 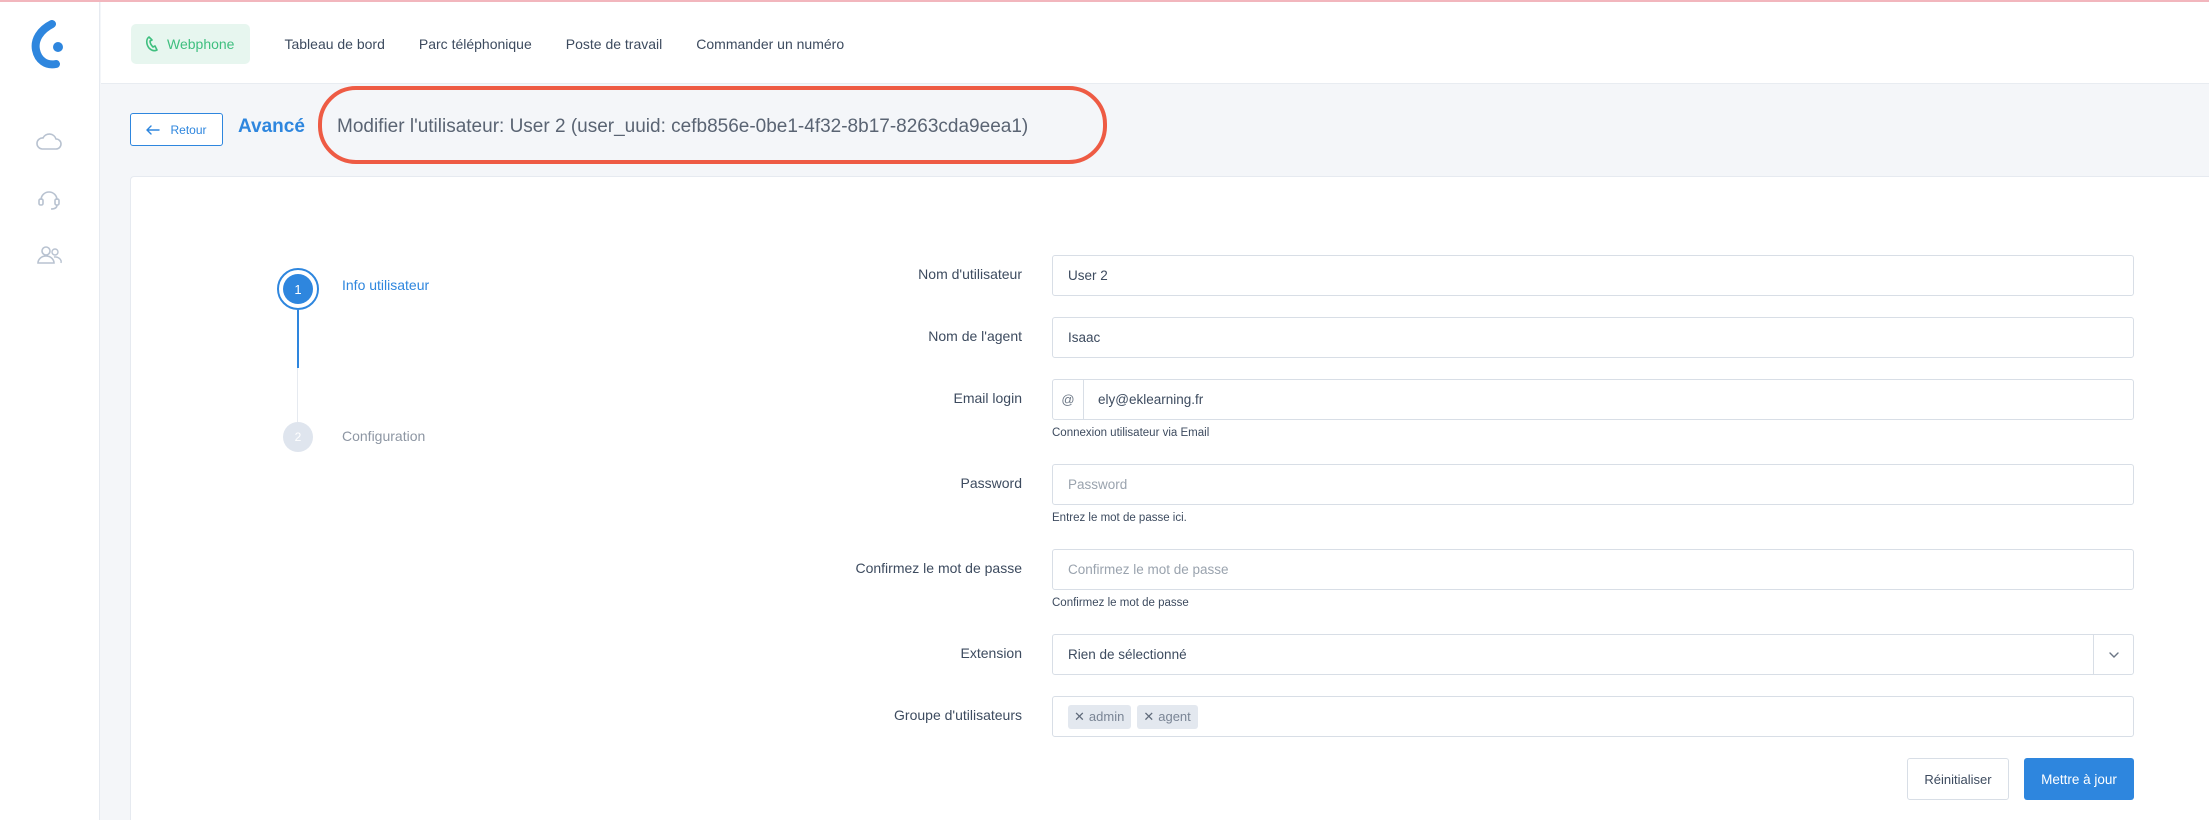 I want to click on back-button: Retour, so click(x=176, y=129).